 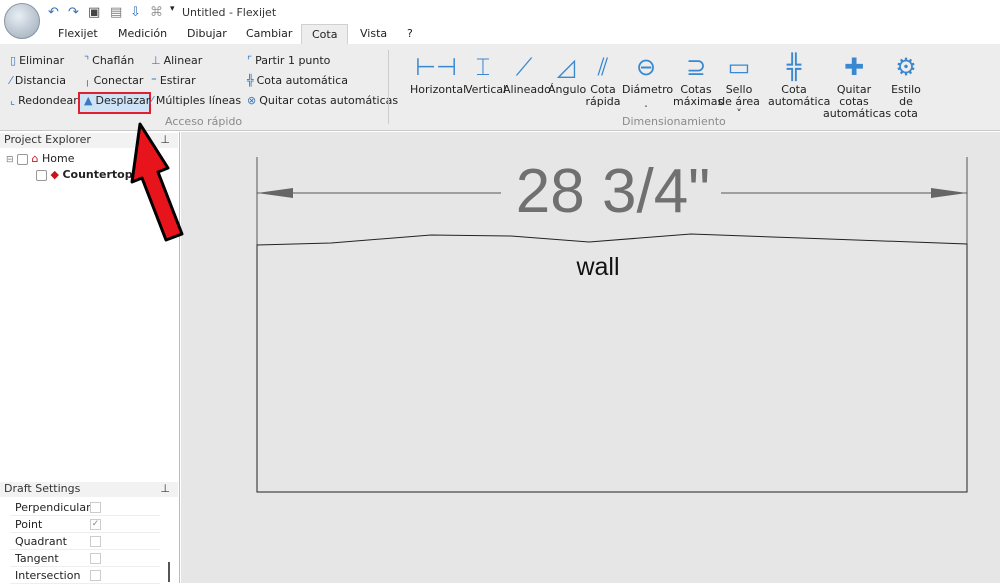 What do you see at coordinates (438, 89) in the screenshot?
I see `button-label: Horizontal` at bounding box center [438, 89].